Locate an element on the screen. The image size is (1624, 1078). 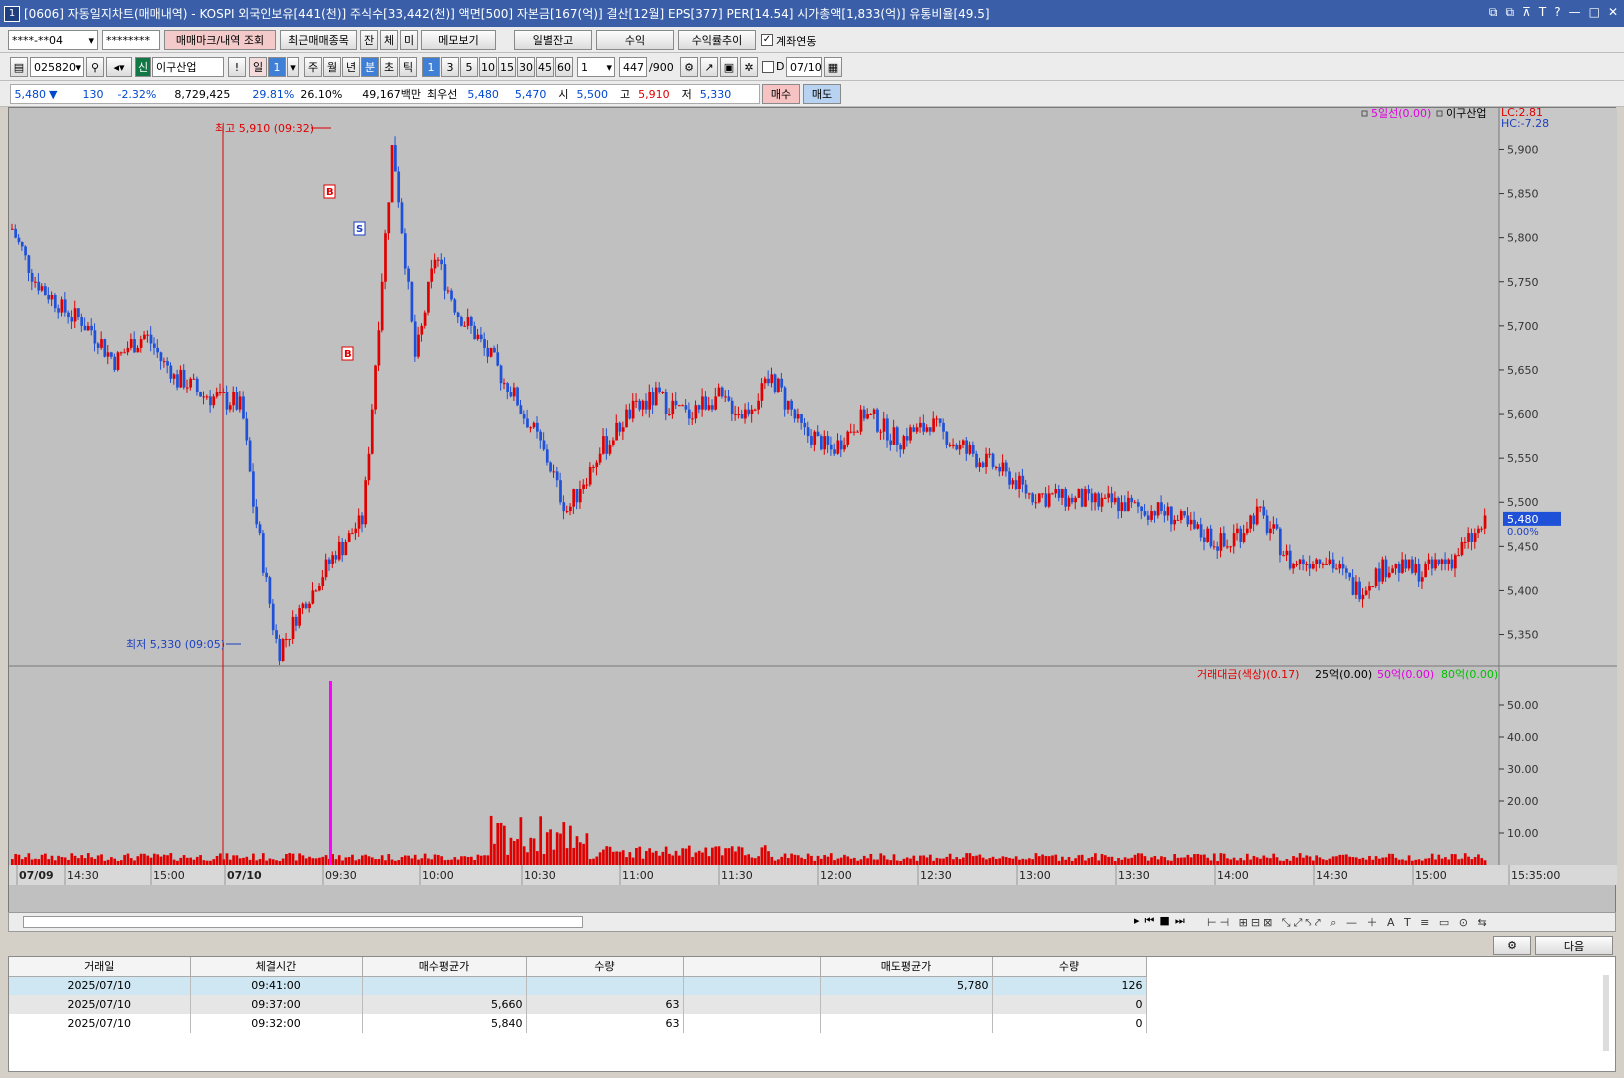
daily-balance-button: 일별잔고 is located at coordinates (553, 40).